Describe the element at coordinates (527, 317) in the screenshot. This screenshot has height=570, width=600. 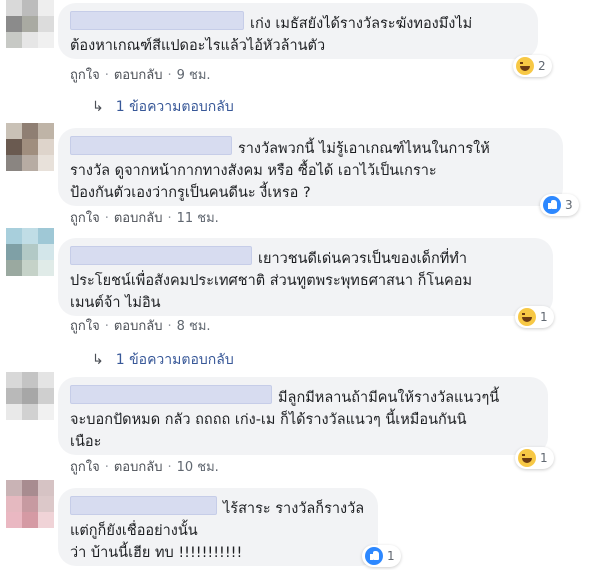
I see `haha-icon` at that location.